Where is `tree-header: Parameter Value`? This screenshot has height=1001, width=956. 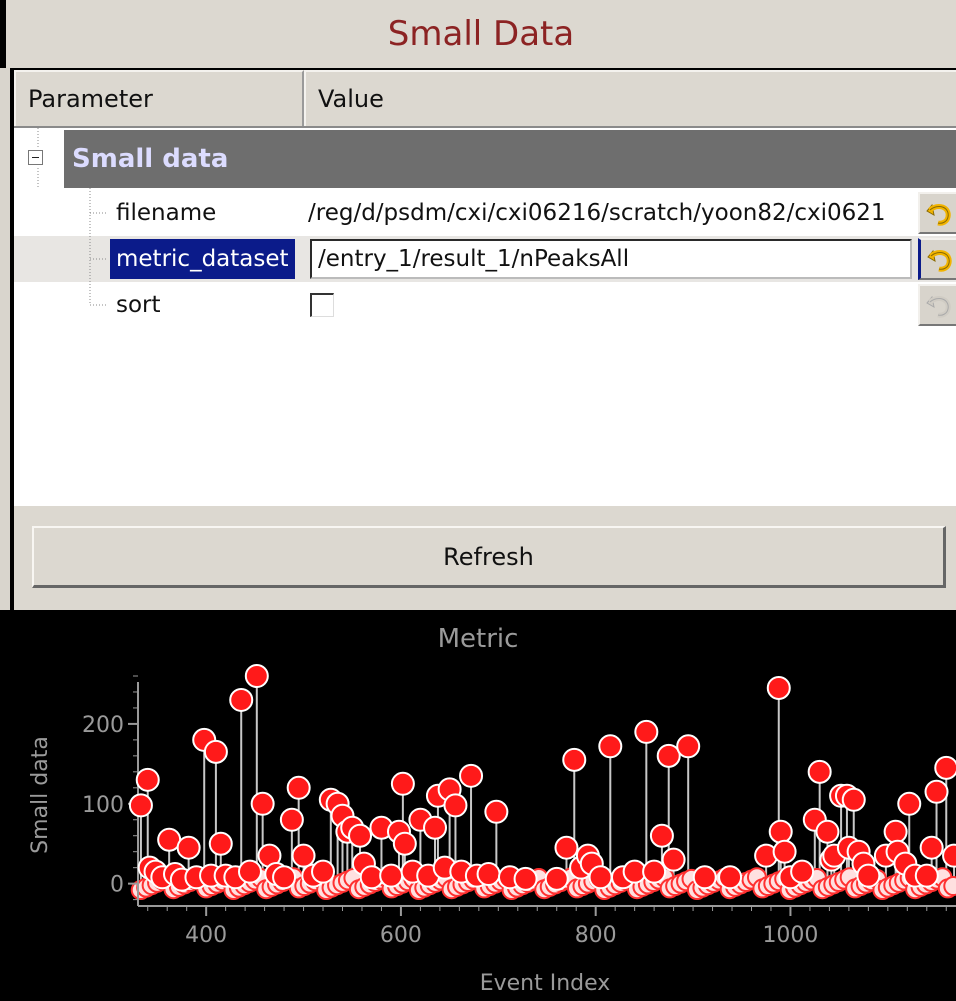
tree-header: Parameter Value is located at coordinates (485, 99).